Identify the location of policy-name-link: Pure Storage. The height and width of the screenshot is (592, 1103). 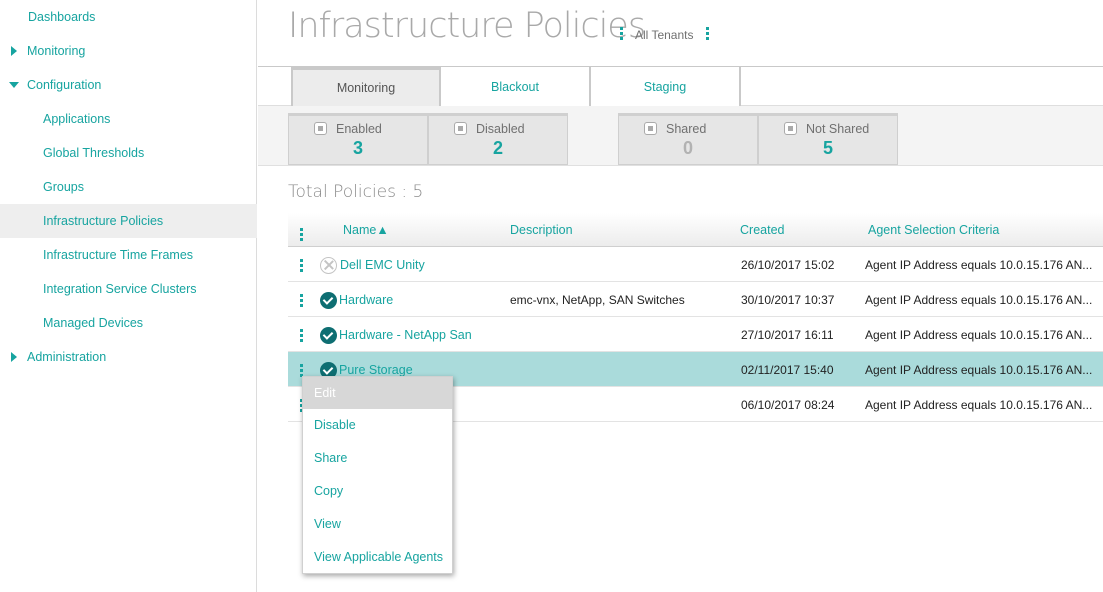
(376, 370).